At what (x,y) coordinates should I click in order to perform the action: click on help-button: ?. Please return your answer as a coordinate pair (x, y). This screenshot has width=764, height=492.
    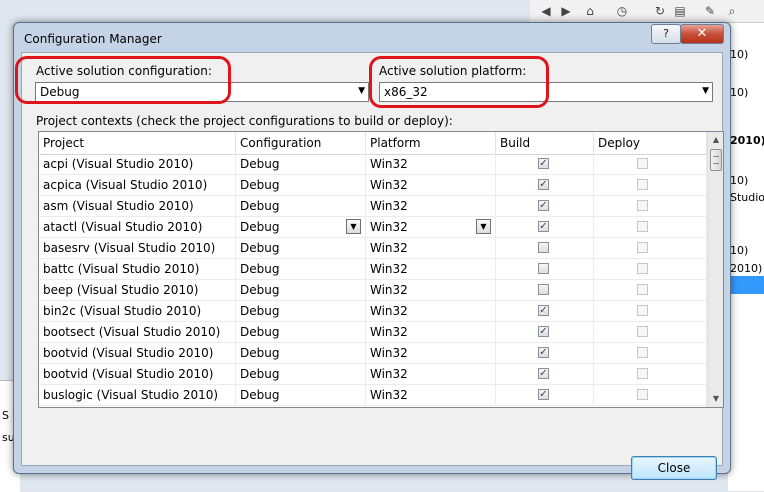
    Looking at the image, I should click on (666, 34).